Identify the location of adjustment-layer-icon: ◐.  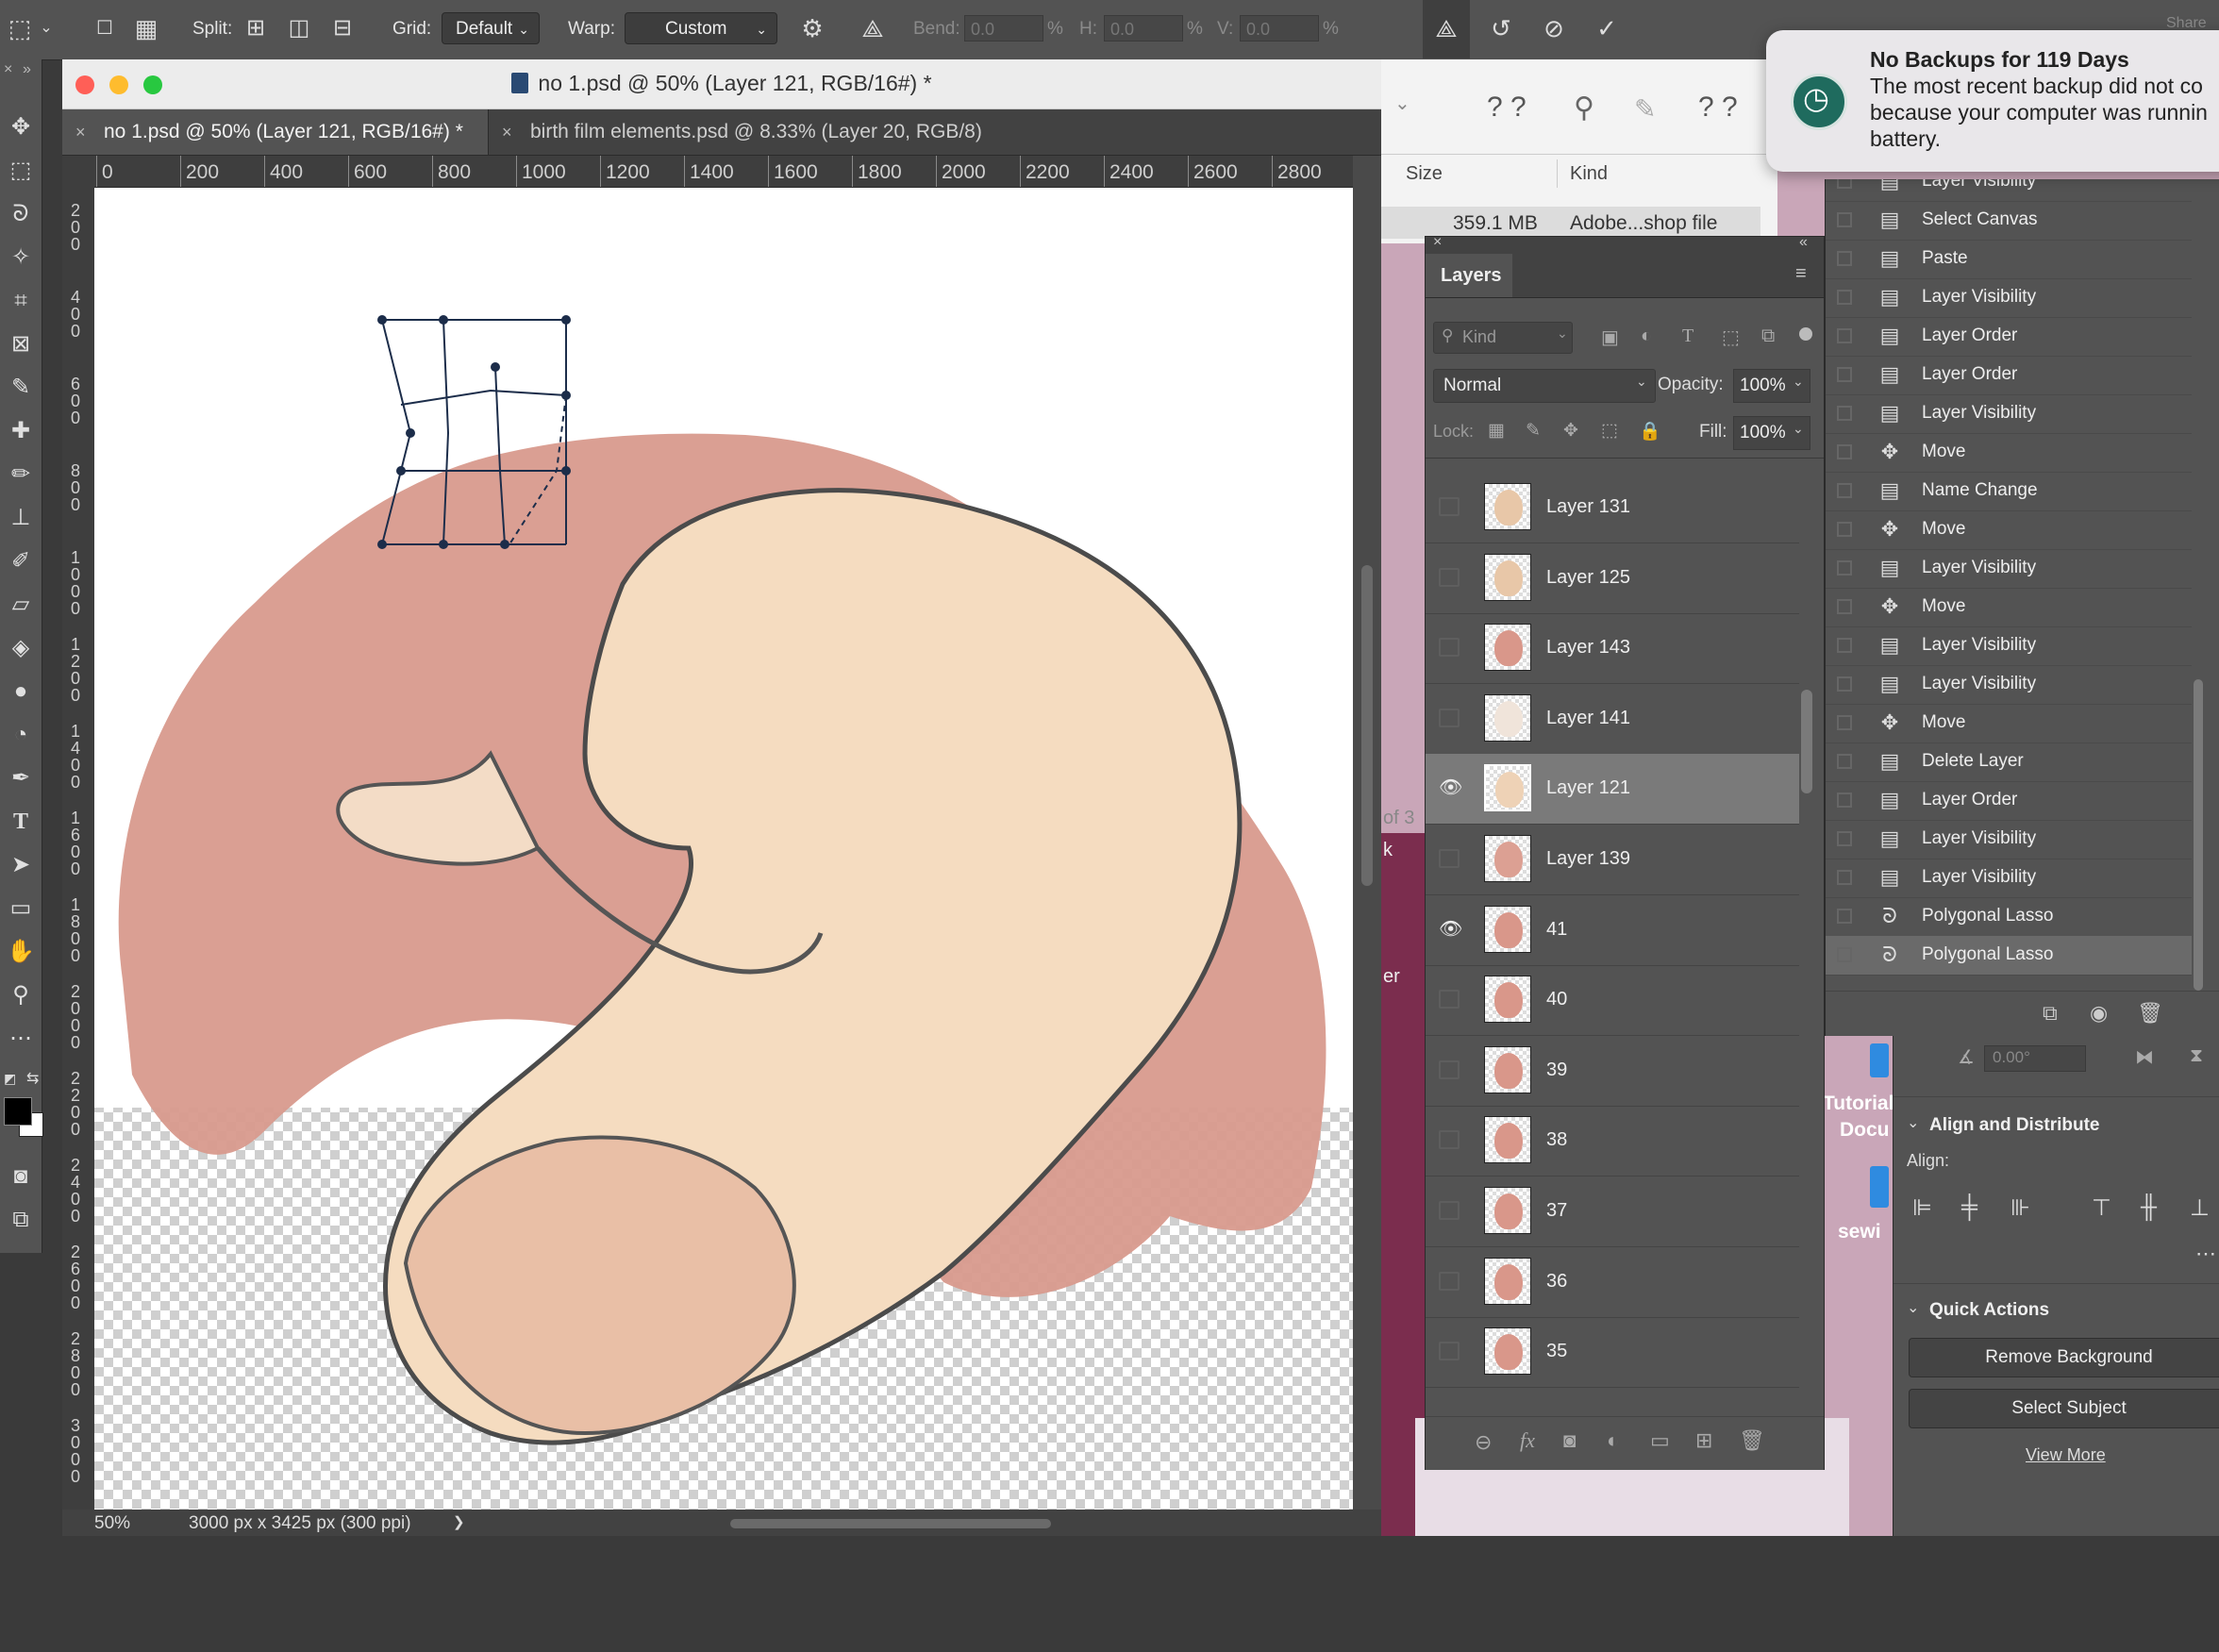
(1613, 1440).